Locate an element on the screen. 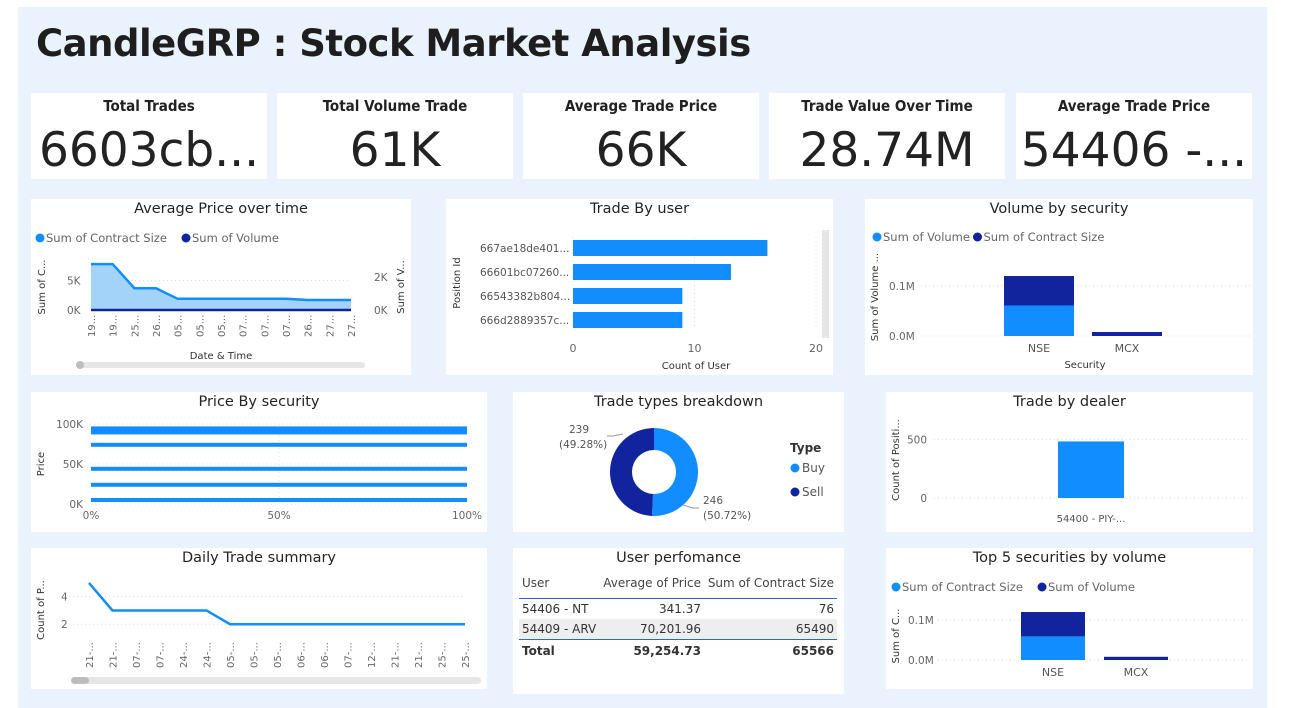 The height and width of the screenshot is (708, 1291). table-total-row: Total 59,254.73 65566 is located at coordinates (678, 650).